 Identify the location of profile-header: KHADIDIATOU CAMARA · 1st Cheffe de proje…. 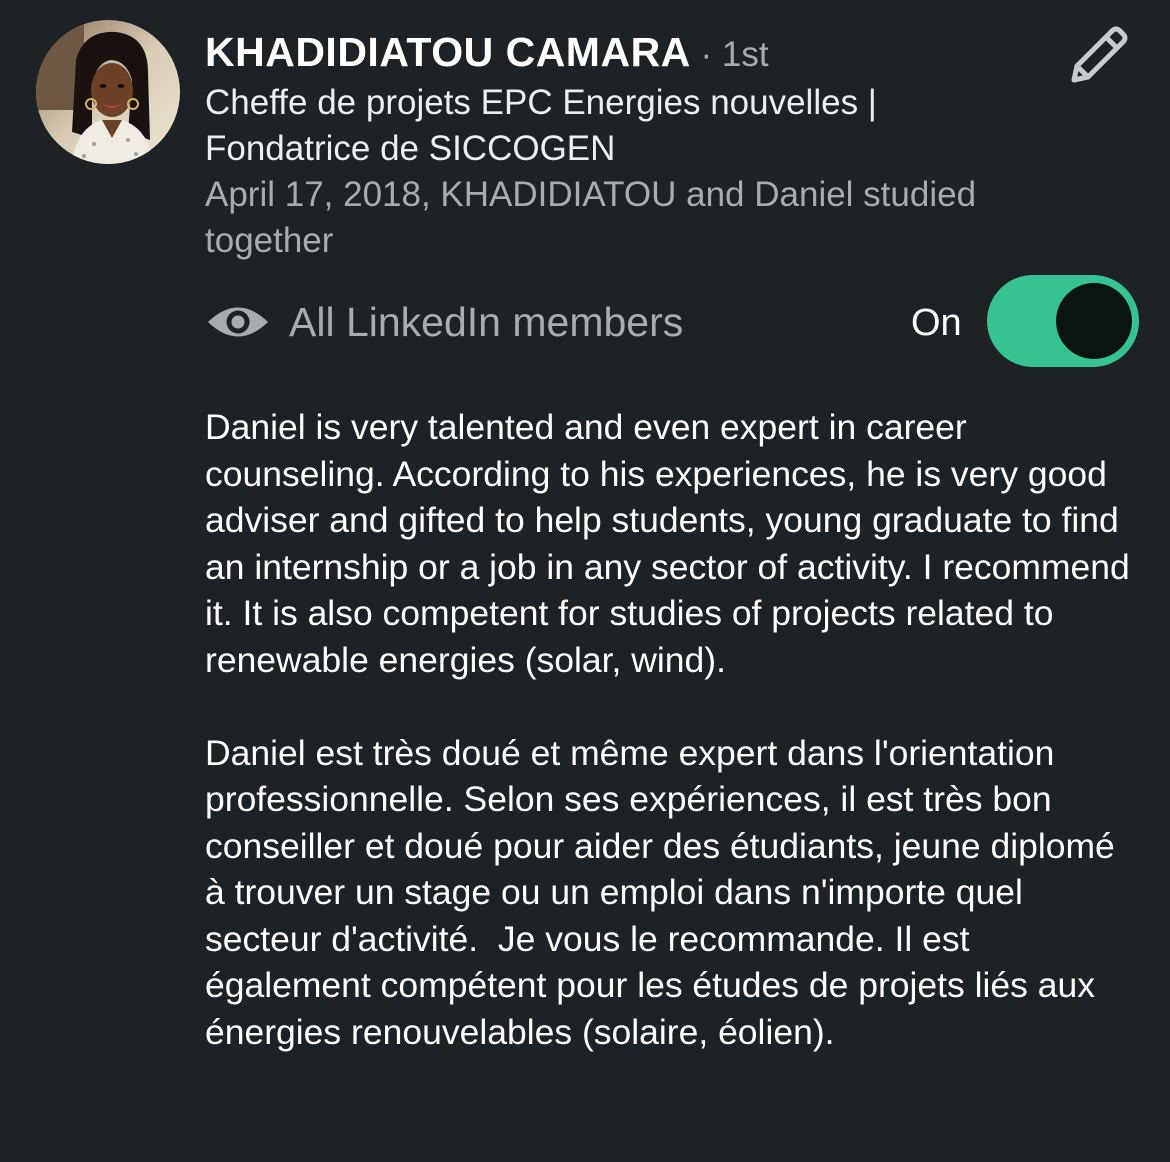
(625, 145).